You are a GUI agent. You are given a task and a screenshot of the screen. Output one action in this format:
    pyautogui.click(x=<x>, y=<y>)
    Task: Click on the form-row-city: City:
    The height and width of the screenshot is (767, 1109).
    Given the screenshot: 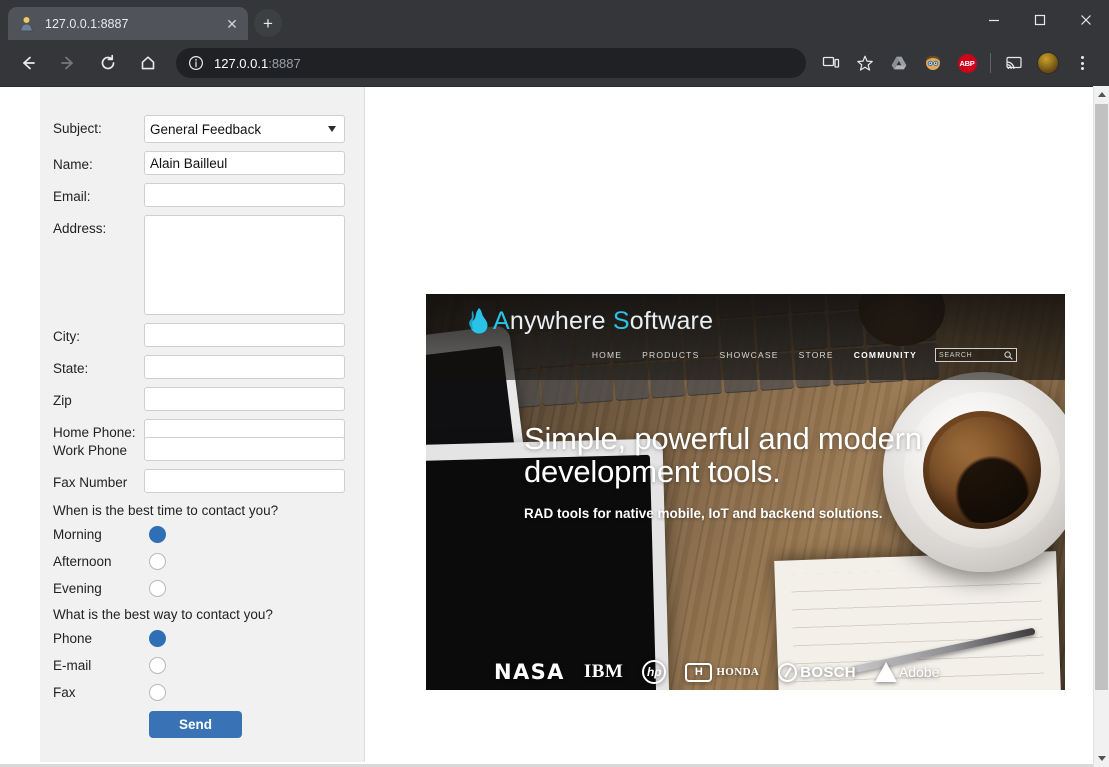 What is the action you would take?
    pyautogui.click(x=202, y=335)
    